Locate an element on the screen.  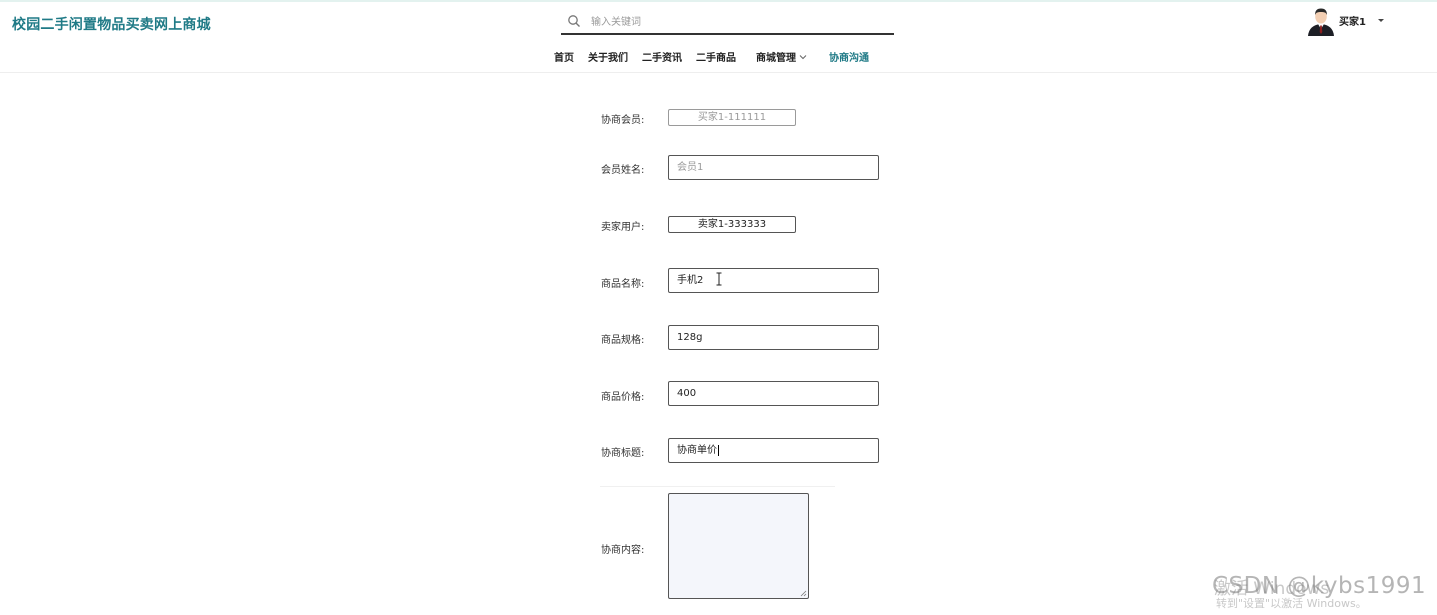
nav-item-label: 关于我们 is located at coordinates (608, 58).